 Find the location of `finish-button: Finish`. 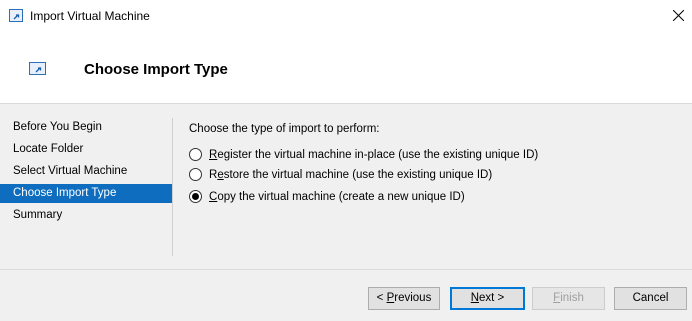

finish-button: Finish is located at coordinates (568, 298).